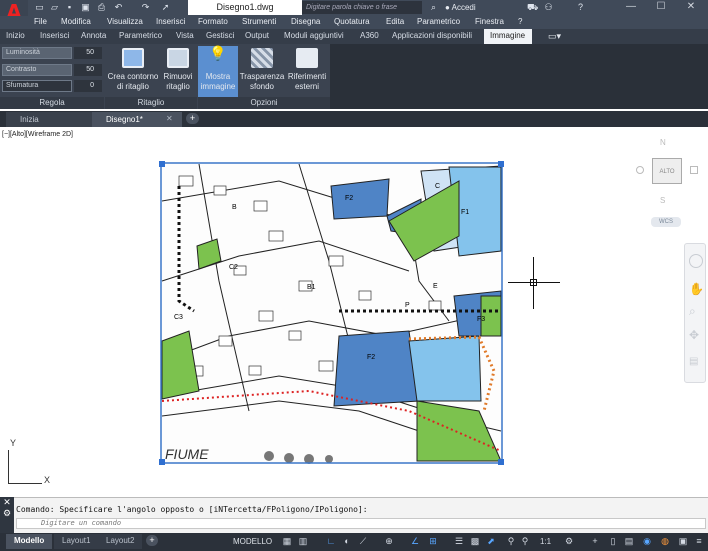 This screenshot has height=551, width=708. What do you see at coordinates (699, 541) in the screenshot?
I see `customize-menu-icon: ≡` at bounding box center [699, 541].